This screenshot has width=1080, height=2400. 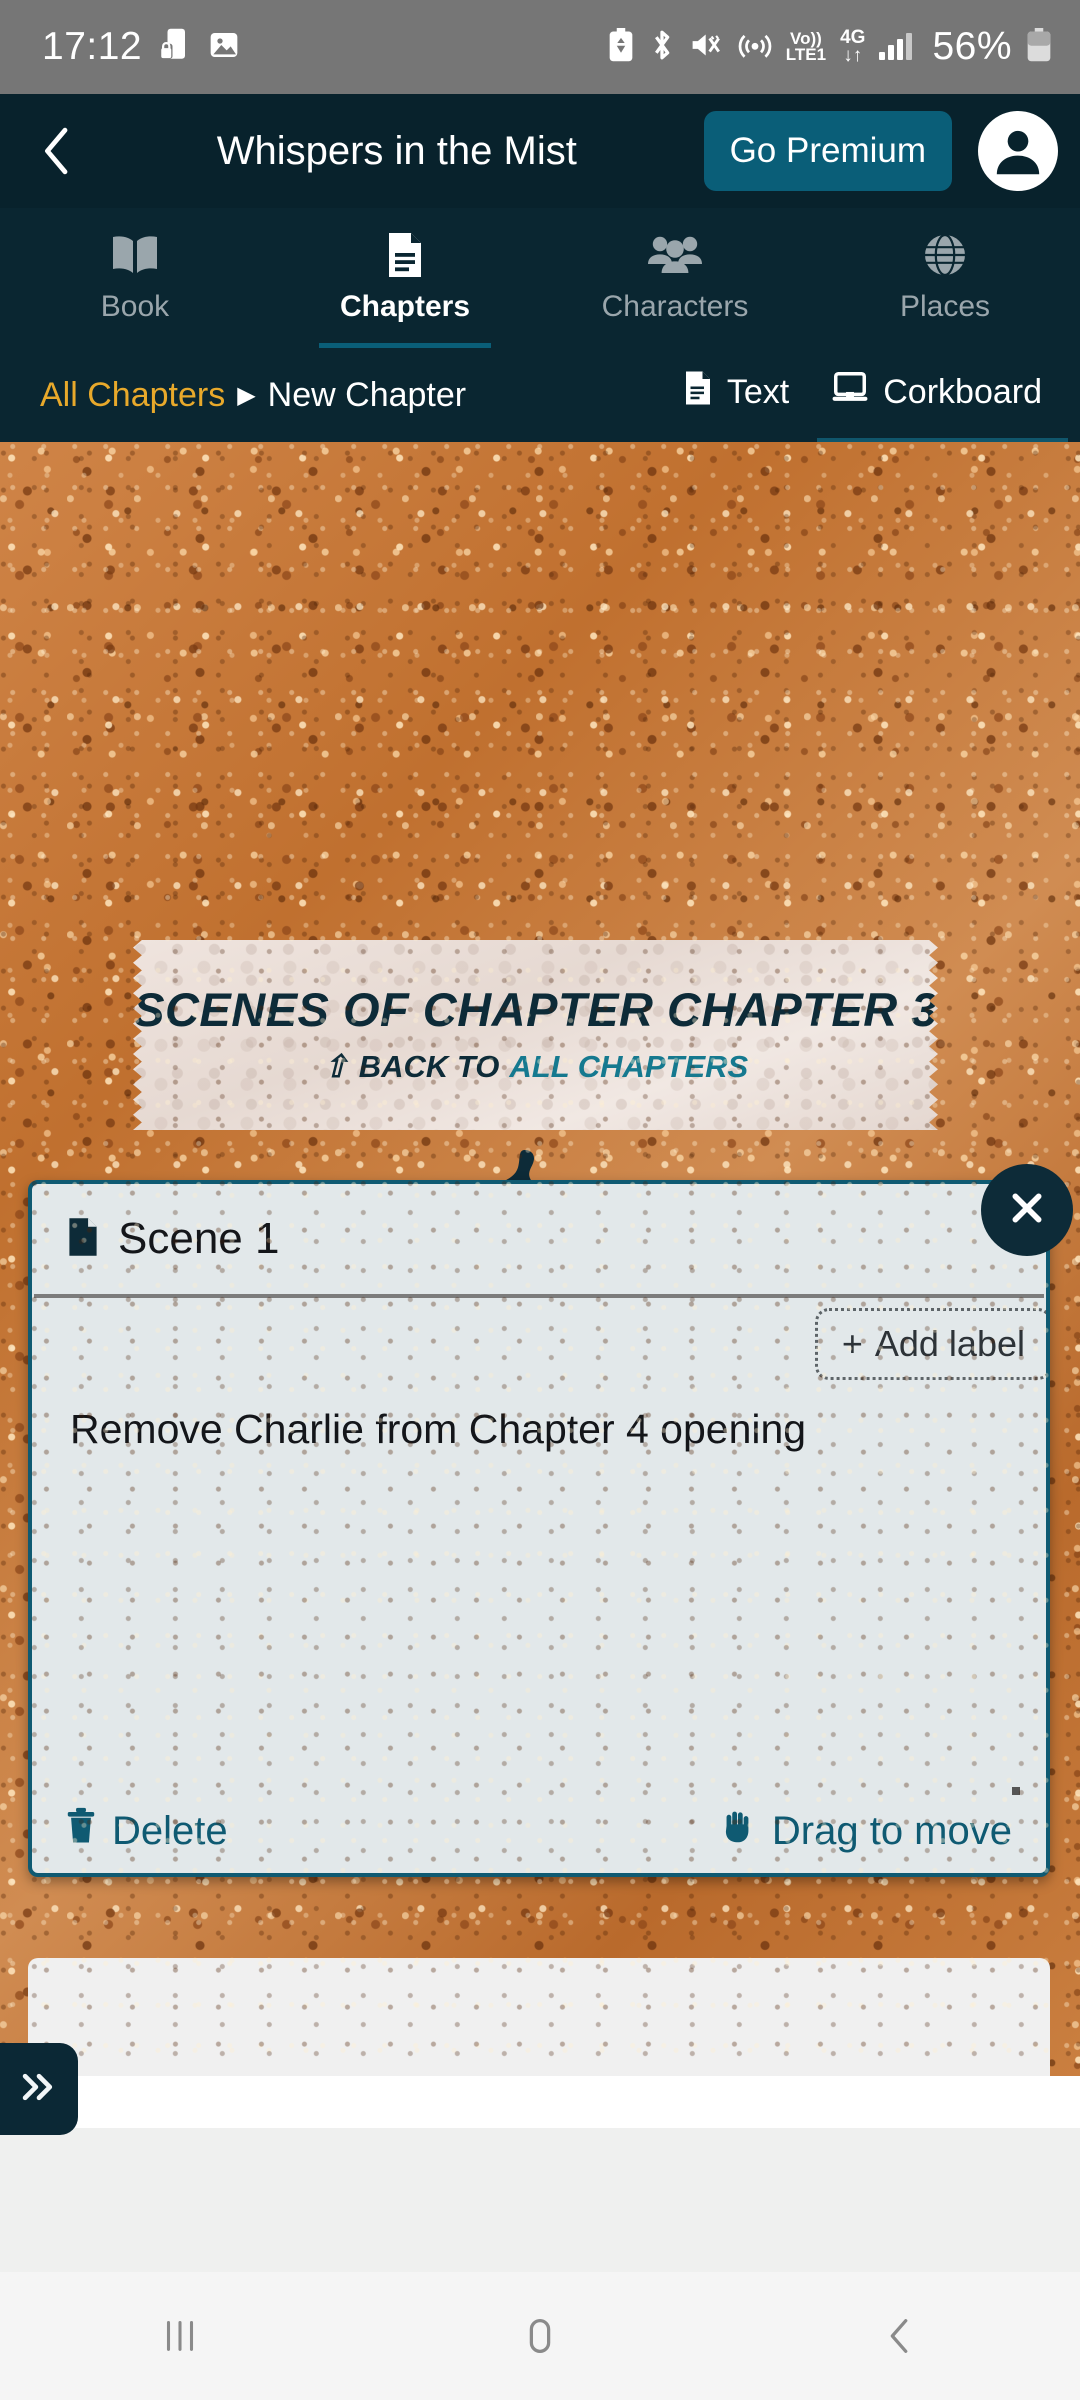 I want to click on people-icon, so click(x=675, y=255).